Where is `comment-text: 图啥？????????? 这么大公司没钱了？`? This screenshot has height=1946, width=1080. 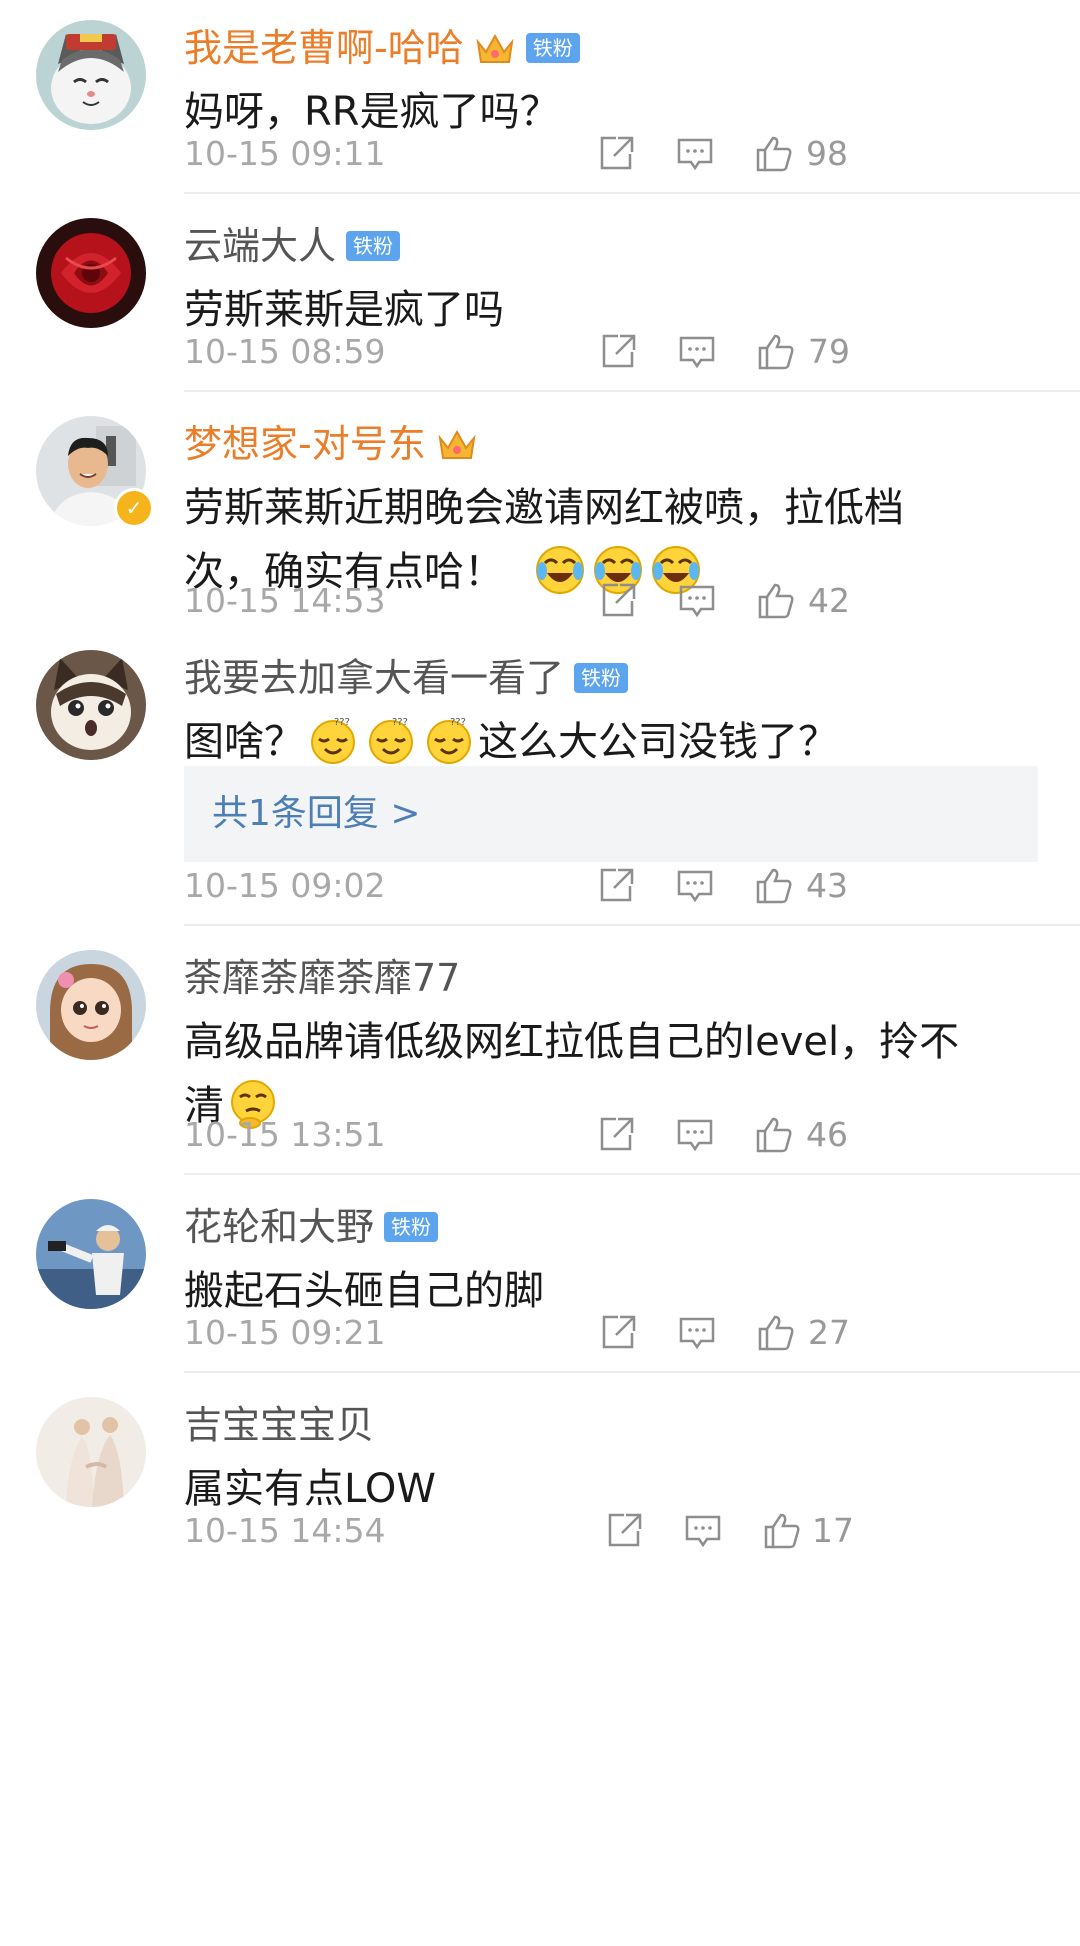
comment-text: 图啥？????????? 这么大公司没钱了？ is located at coordinates (614, 742).